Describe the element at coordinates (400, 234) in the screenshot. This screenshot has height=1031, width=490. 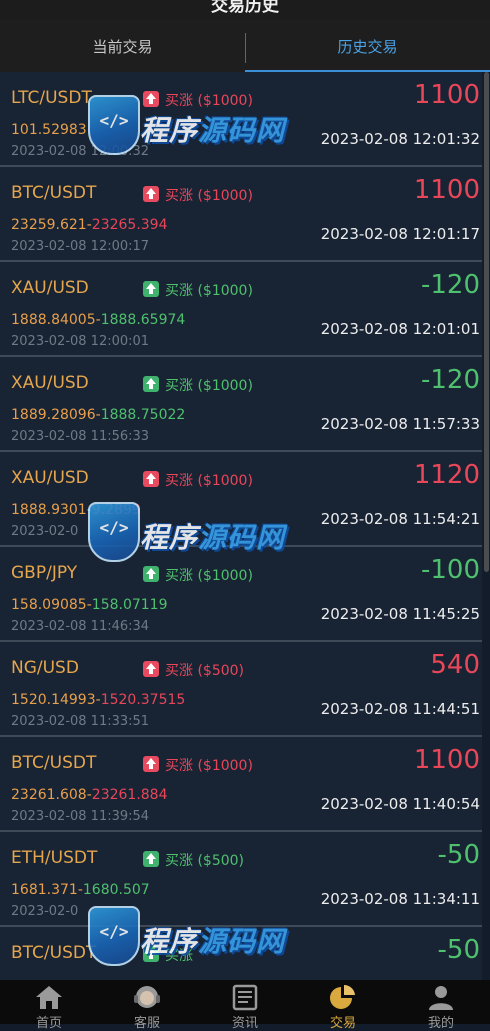
I see `close-time: 2023-02-08 12:01:17` at that location.